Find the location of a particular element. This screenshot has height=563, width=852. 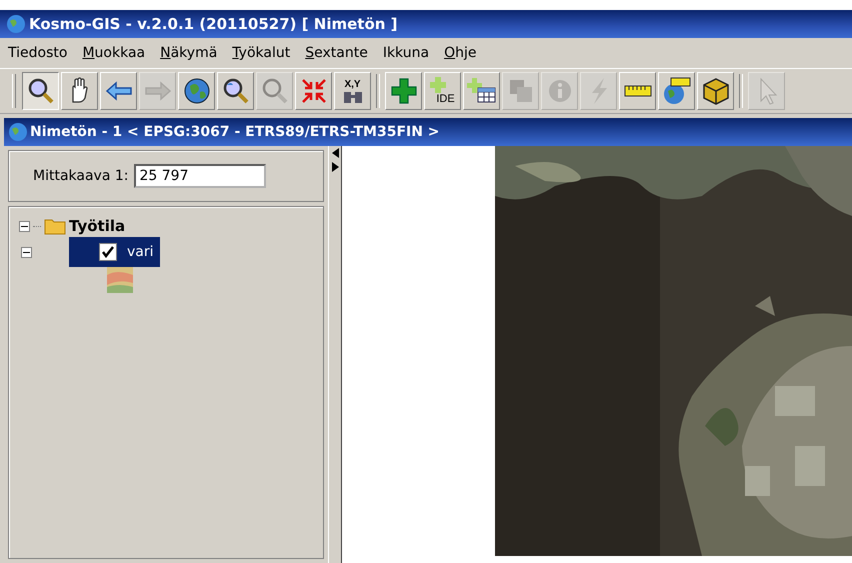

expand-right-icon is located at coordinates (335, 167).